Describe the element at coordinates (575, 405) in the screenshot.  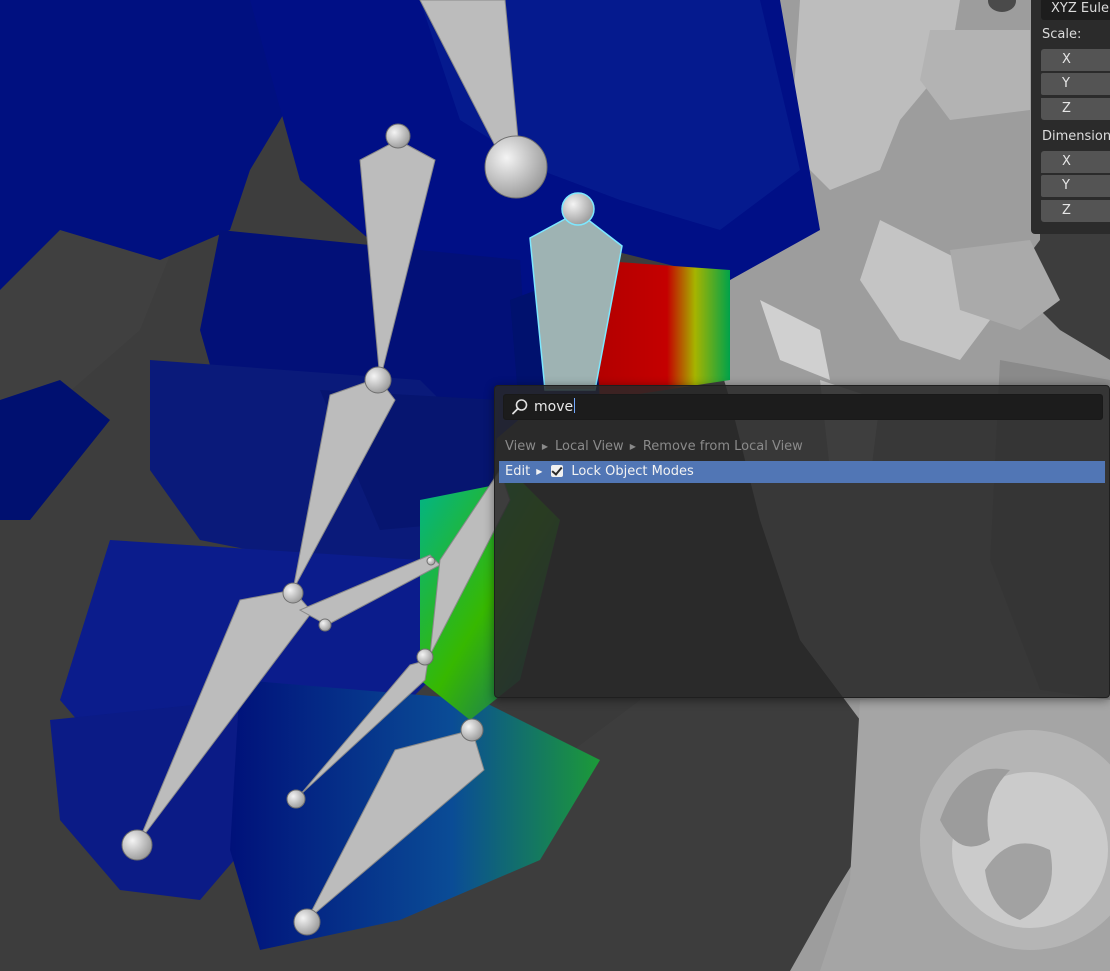
I see `text-cursor` at that location.